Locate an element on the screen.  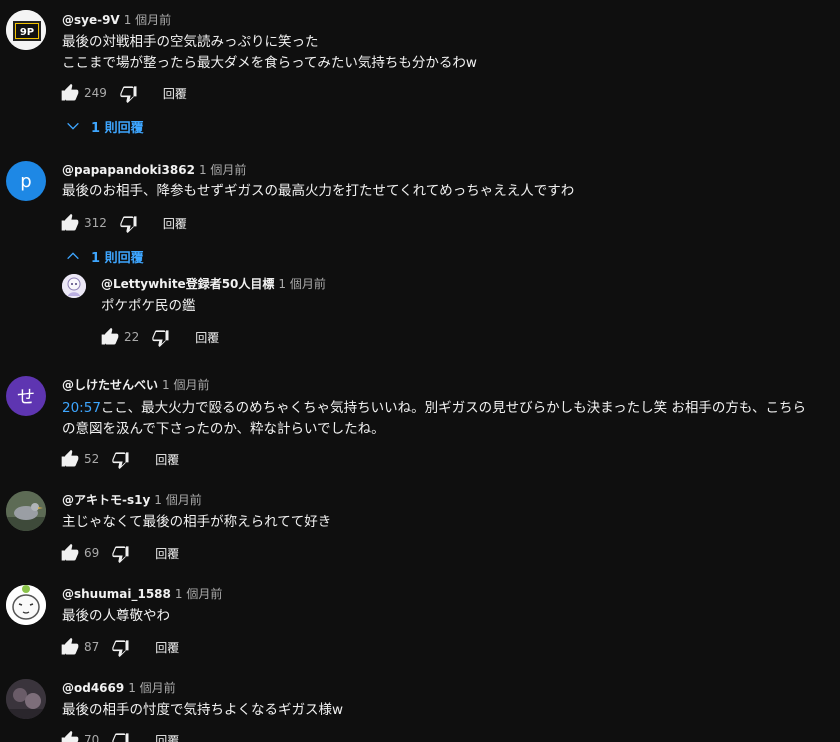
comment-actions: 69 回覆 is located at coordinates (118, 553).